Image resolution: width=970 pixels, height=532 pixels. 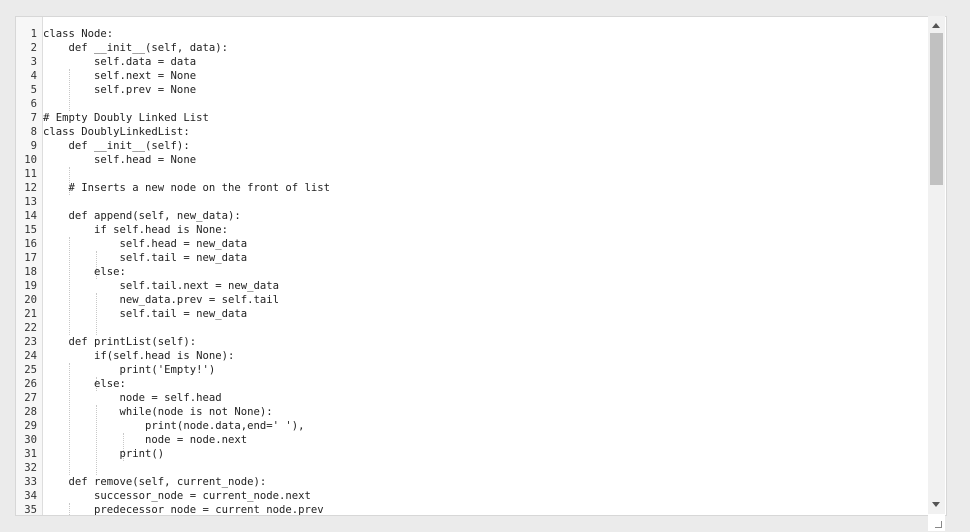 What do you see at coordinates (30, 300) in the screenshot?
I see `line-number: 20` at bounding box center [30, 300].